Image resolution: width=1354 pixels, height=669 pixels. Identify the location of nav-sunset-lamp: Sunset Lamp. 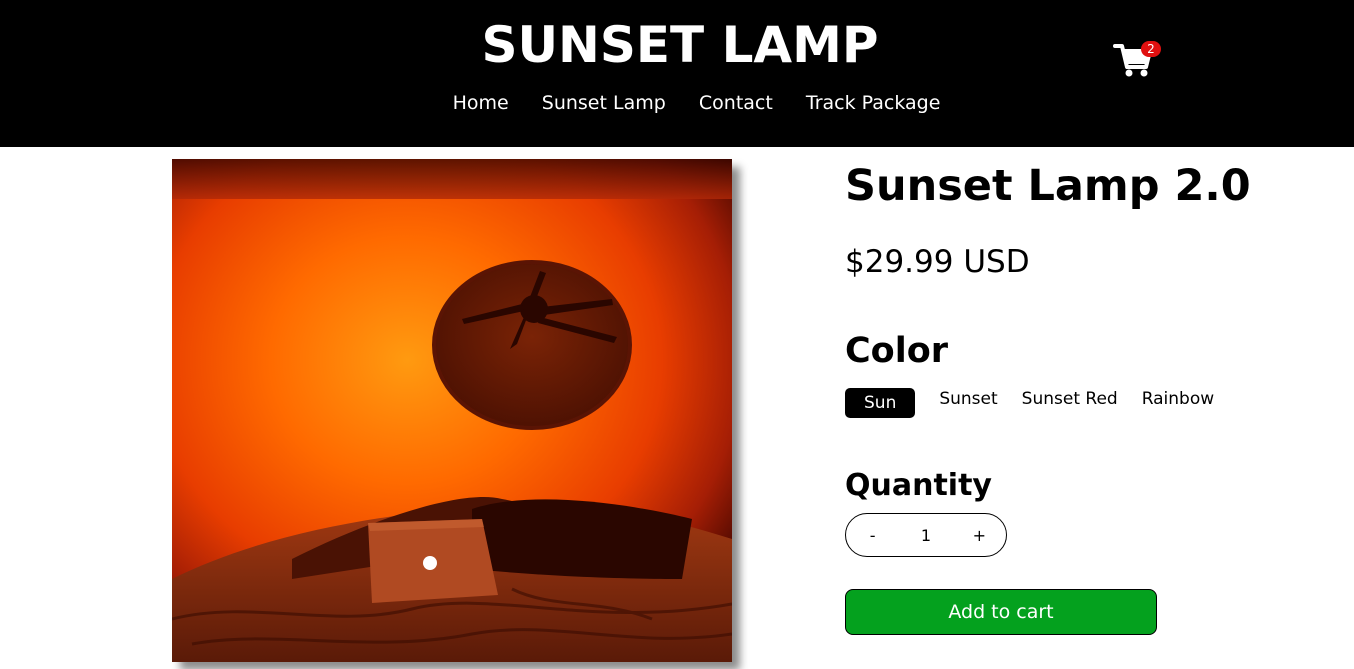
(604, 103).